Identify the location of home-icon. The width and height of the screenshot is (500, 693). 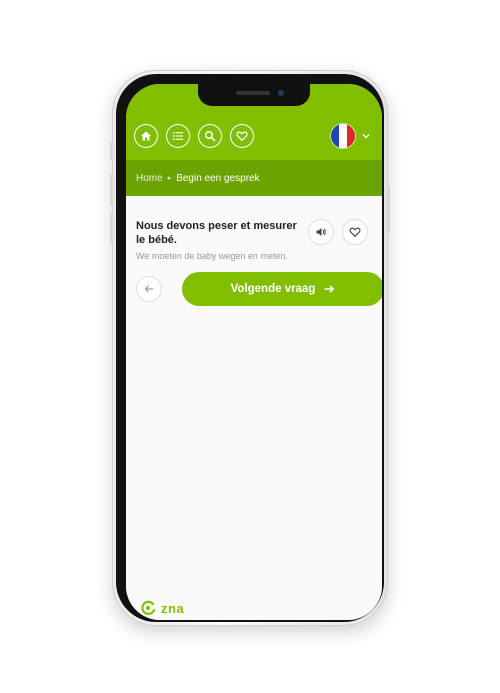
(146, 136).